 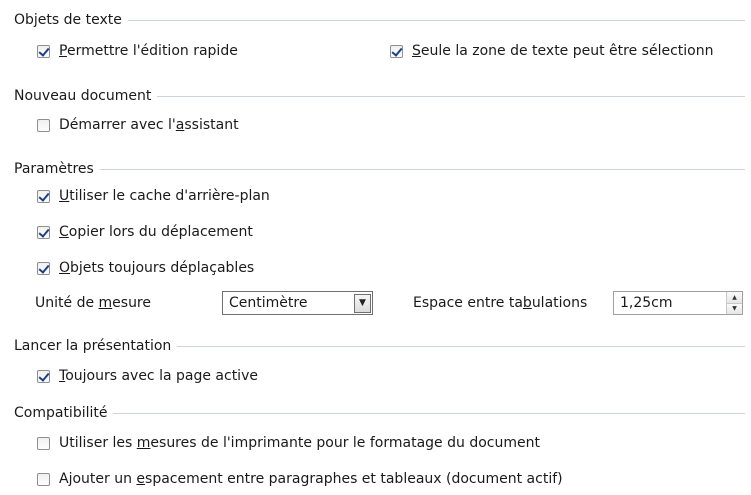 I want to click on section-title: Nouveau document, so click(x=83, y=96).